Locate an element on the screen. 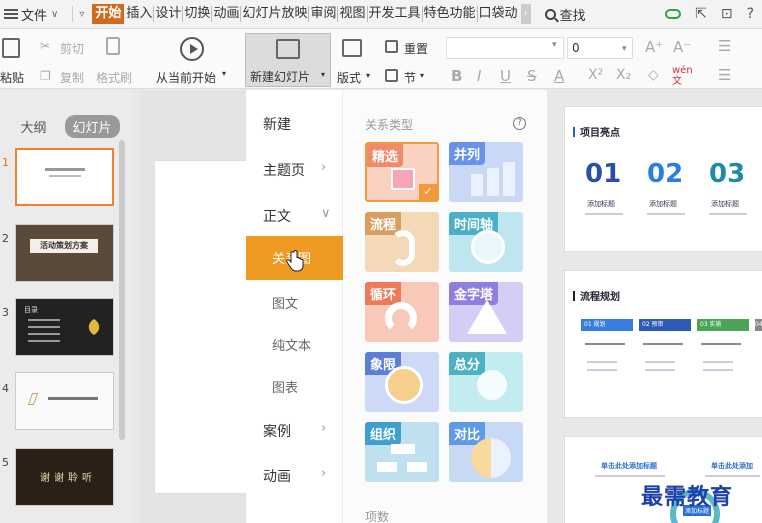 Image resolution: width=762 pixels, height=523 pixels. slide-number: 3 is located at coordinates (5, 312).